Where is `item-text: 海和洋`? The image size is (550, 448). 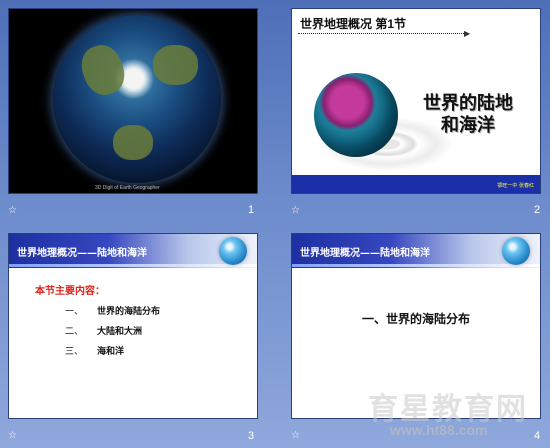
item-text: 海和洋 is located at coordinates (111, 352).